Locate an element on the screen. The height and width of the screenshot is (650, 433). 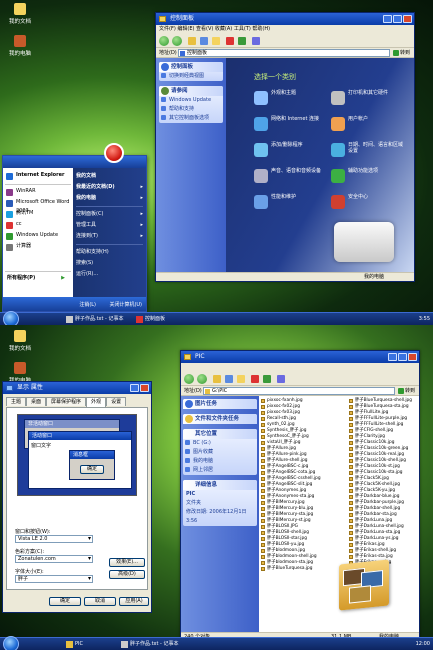
advanced-button: 高级(D) is located at coordinates (127, 574).